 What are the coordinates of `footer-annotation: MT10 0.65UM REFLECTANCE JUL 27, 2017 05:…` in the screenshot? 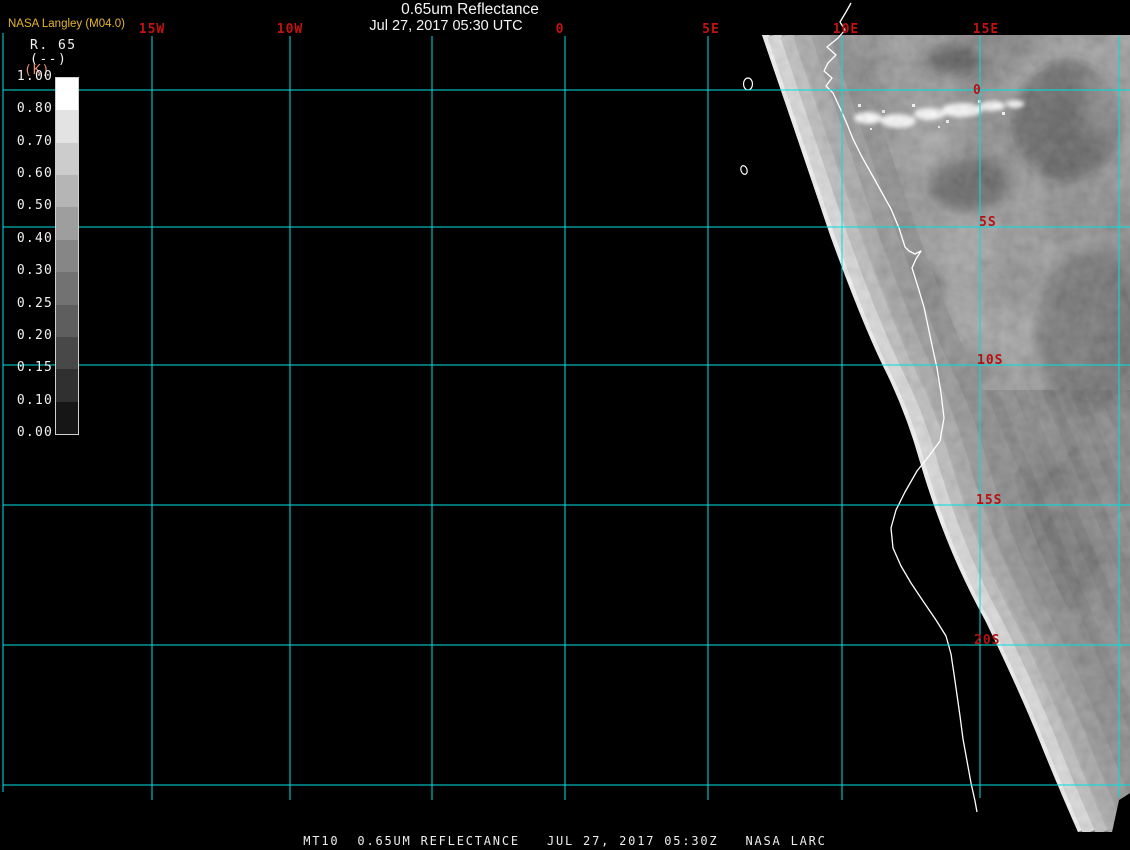 It's located at (565, 841).